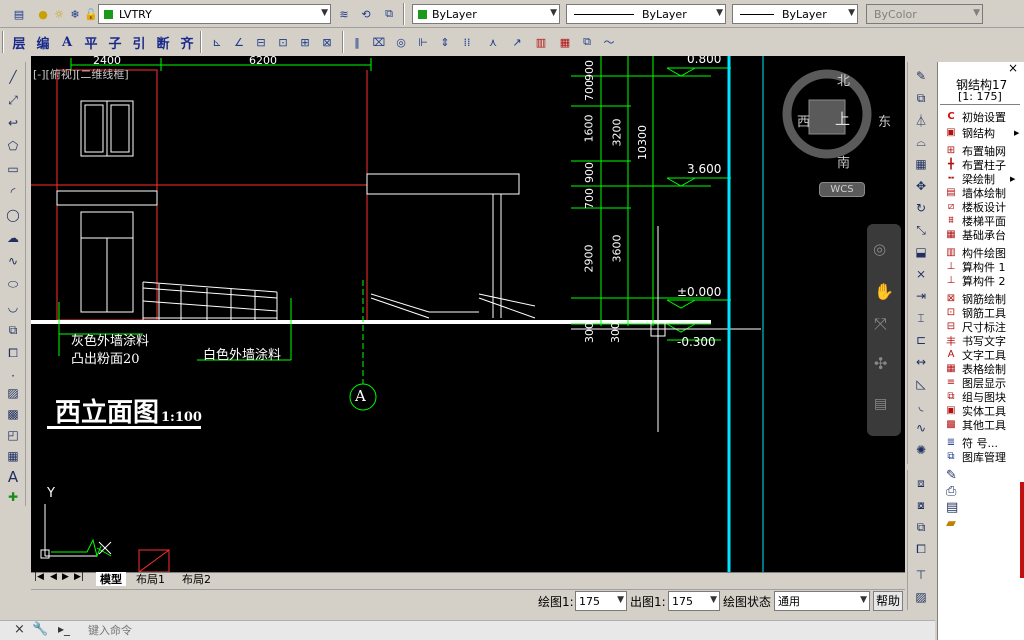 The height and width of the screenshot is (640, 1024). Describe the element at coordinates (196, 579) in the screenshot. I see `tab-layout2: 布局2` at that location.